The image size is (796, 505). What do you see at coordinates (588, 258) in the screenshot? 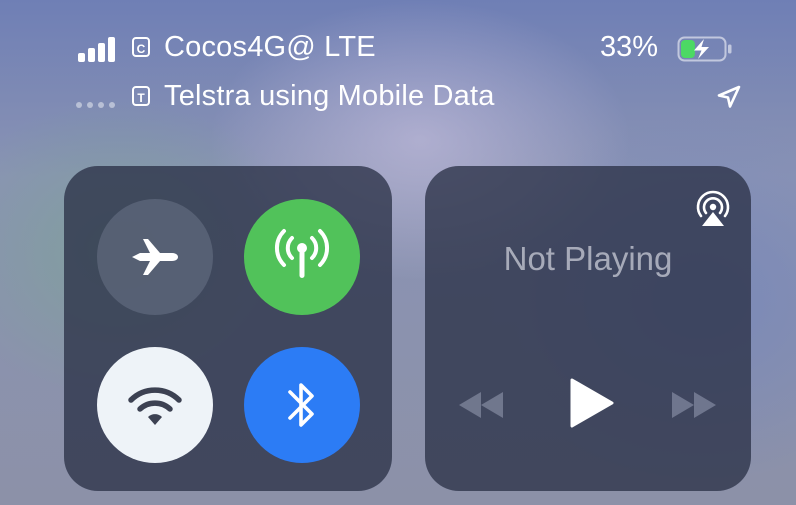
I see `now-playing-status: Not Playing` at bounding box center [588, 258].